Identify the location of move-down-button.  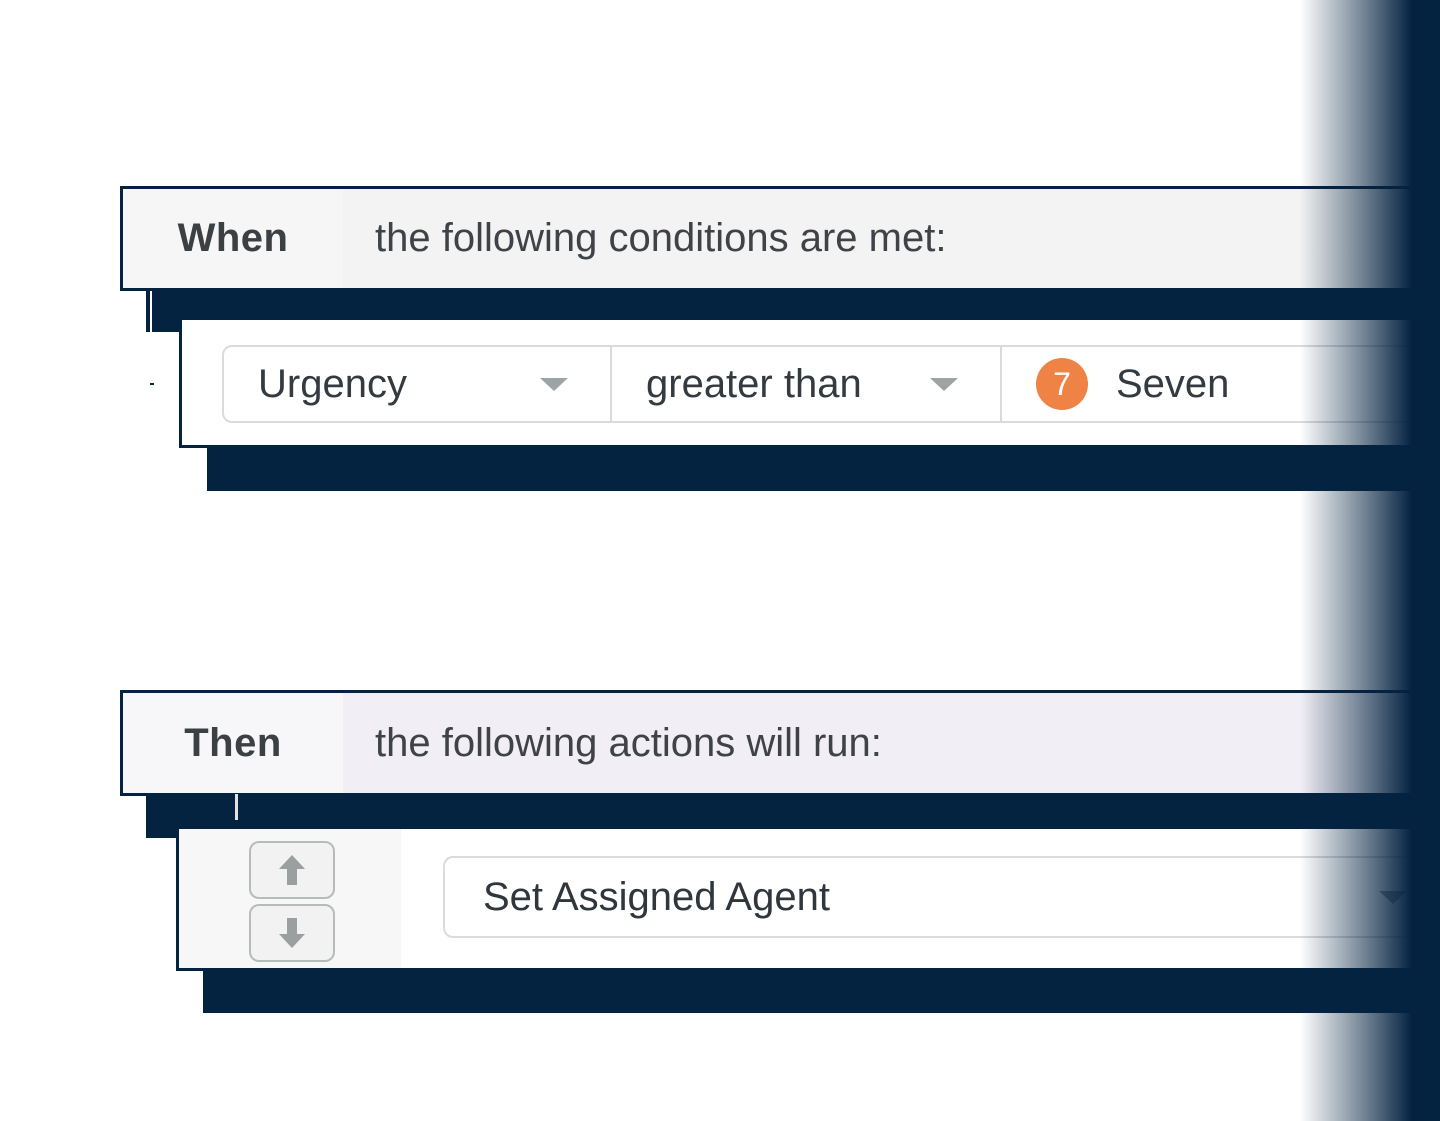
(292, 933).